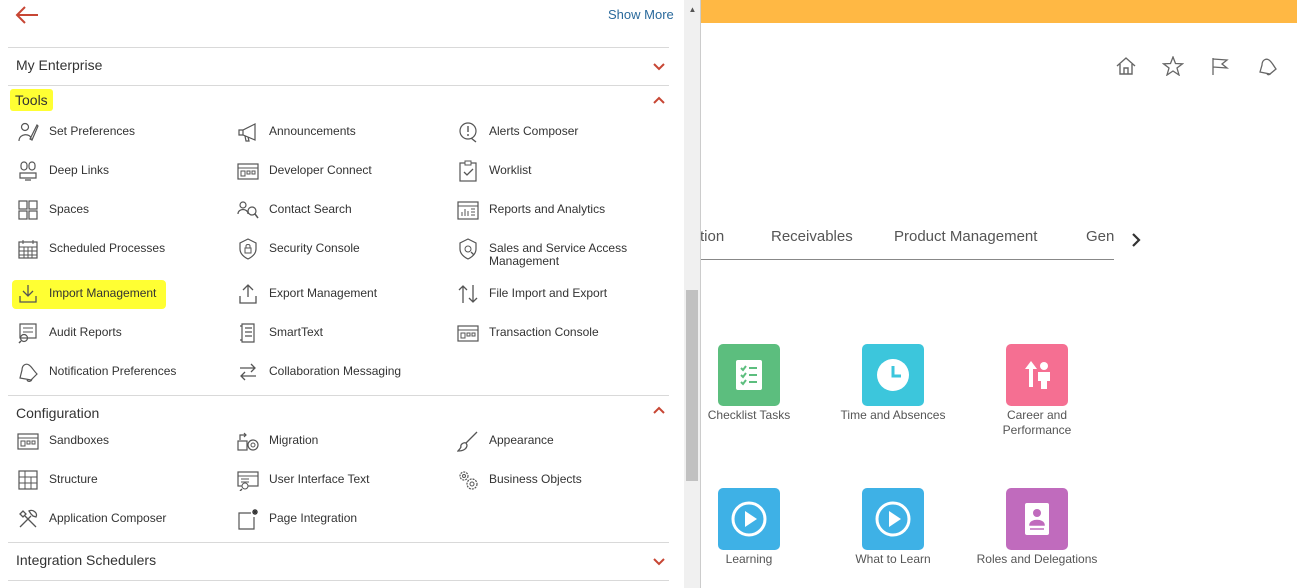 The width and height of the screenshot is (1297, 588). I want to click on tile-time-and-absences: Time and Absences, so click(893, 383).